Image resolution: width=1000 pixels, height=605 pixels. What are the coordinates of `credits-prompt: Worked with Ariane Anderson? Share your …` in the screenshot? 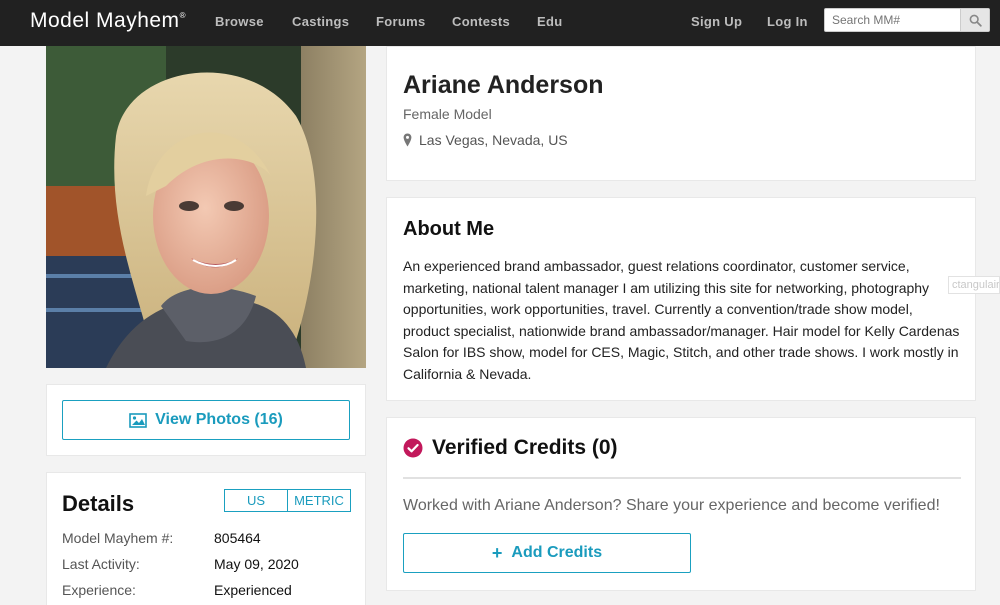 It's located at (671, 505).